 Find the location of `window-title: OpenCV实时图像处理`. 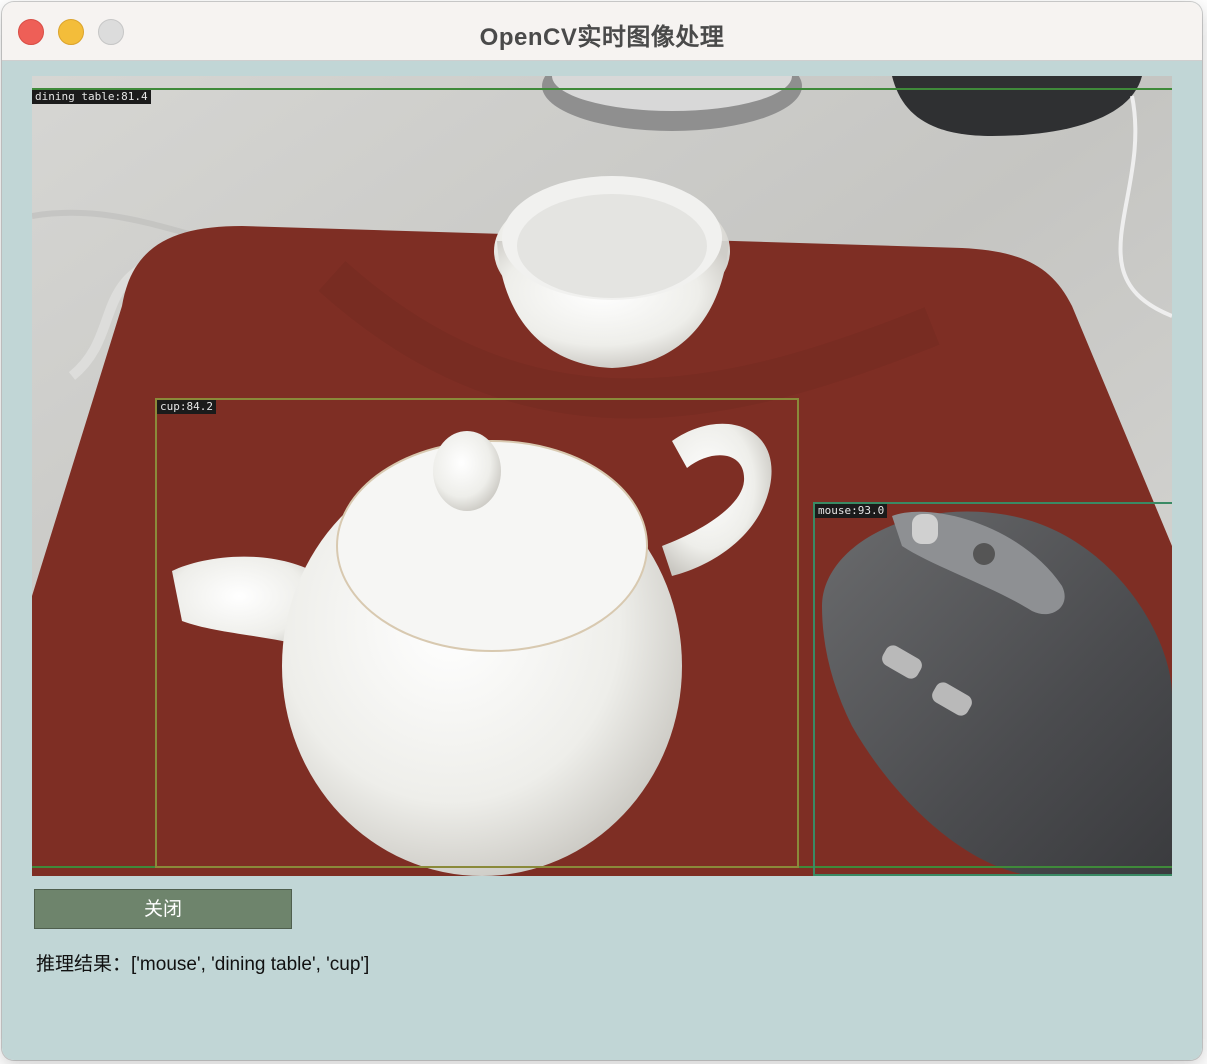

window-title: OpenCV实时图像处理 is located at coordinates (602, 37).